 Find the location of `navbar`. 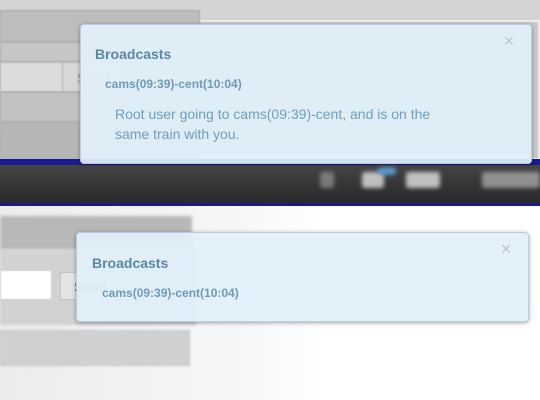

navbar is located at coordinates (270, 184).